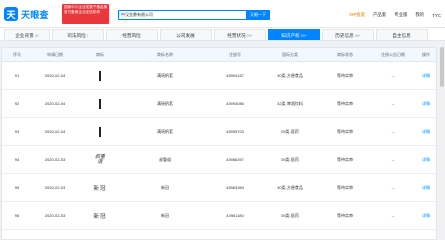 Image resolution: width=445 pixels, height=240 pixels. I want to click on tab-legal-risk: 司法风险1, so click(78, 34).